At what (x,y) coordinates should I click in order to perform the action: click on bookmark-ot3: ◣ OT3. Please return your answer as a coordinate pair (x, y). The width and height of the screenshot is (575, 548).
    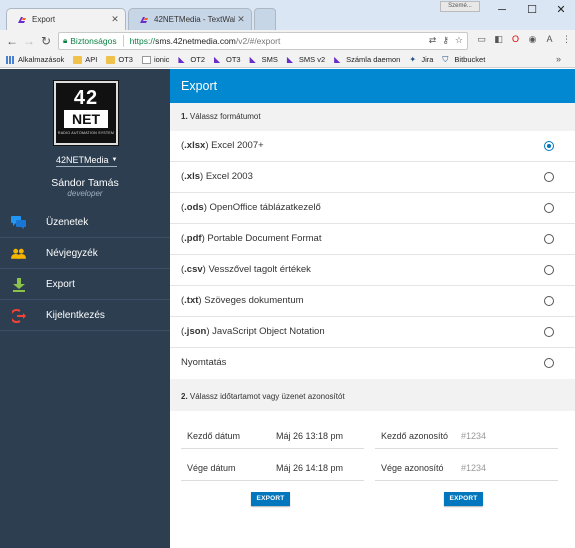
    Looking at the image, I should click on (227, 59).